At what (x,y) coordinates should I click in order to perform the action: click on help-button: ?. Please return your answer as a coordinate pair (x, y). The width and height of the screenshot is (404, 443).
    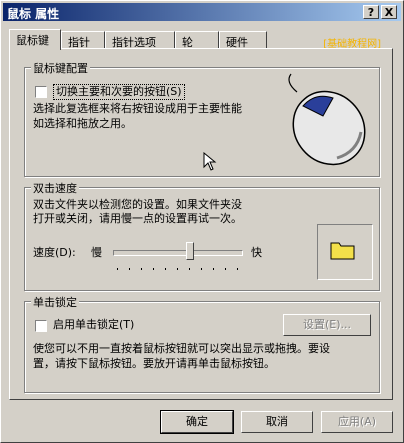
    Looking at the image, I should click on (371, 12).